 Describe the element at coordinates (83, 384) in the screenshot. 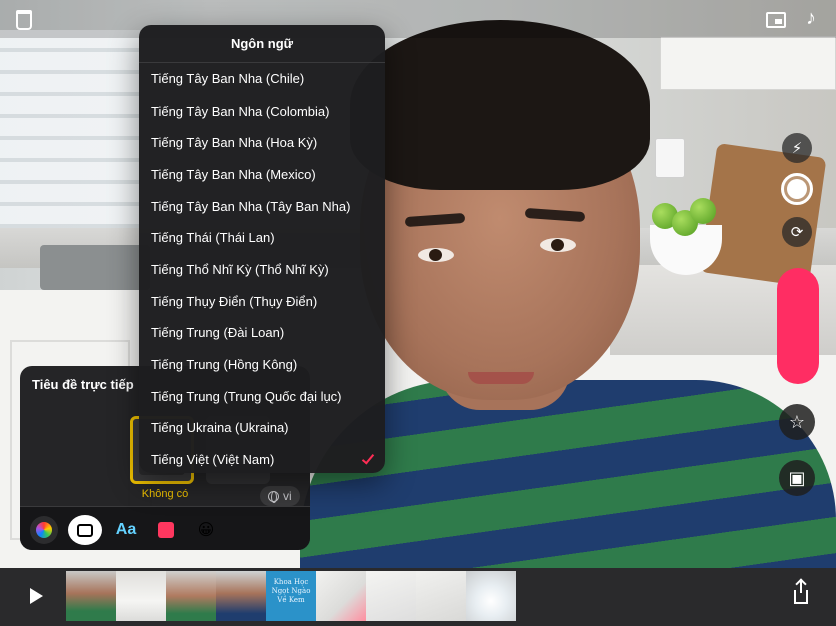

I see `live-titles-heading: Tiêu đề trực tiếp` at that location.